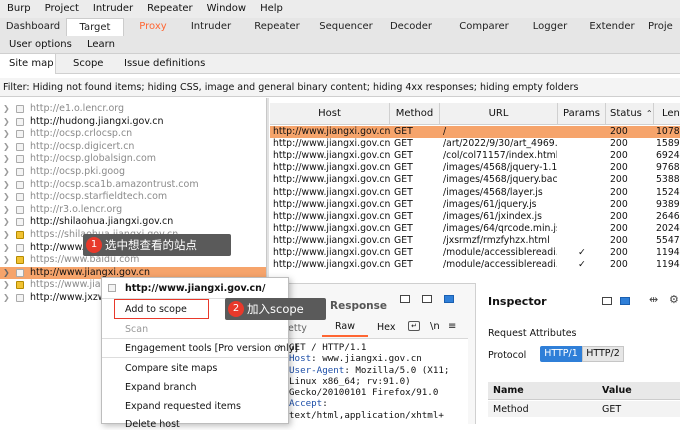  What do you see at coordinates (667, 114) in the screenshot?
I see `col-length: Len` at bounding box center [667, 114].